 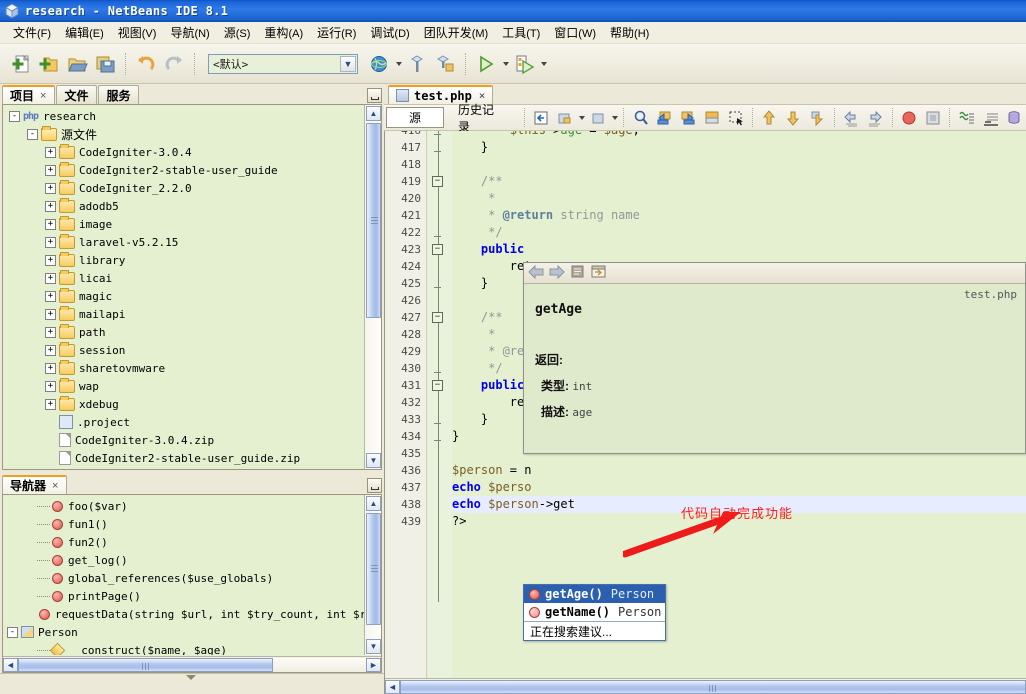 I want to click on toggle-breakpoint-icon, so click(x=909, y=117).